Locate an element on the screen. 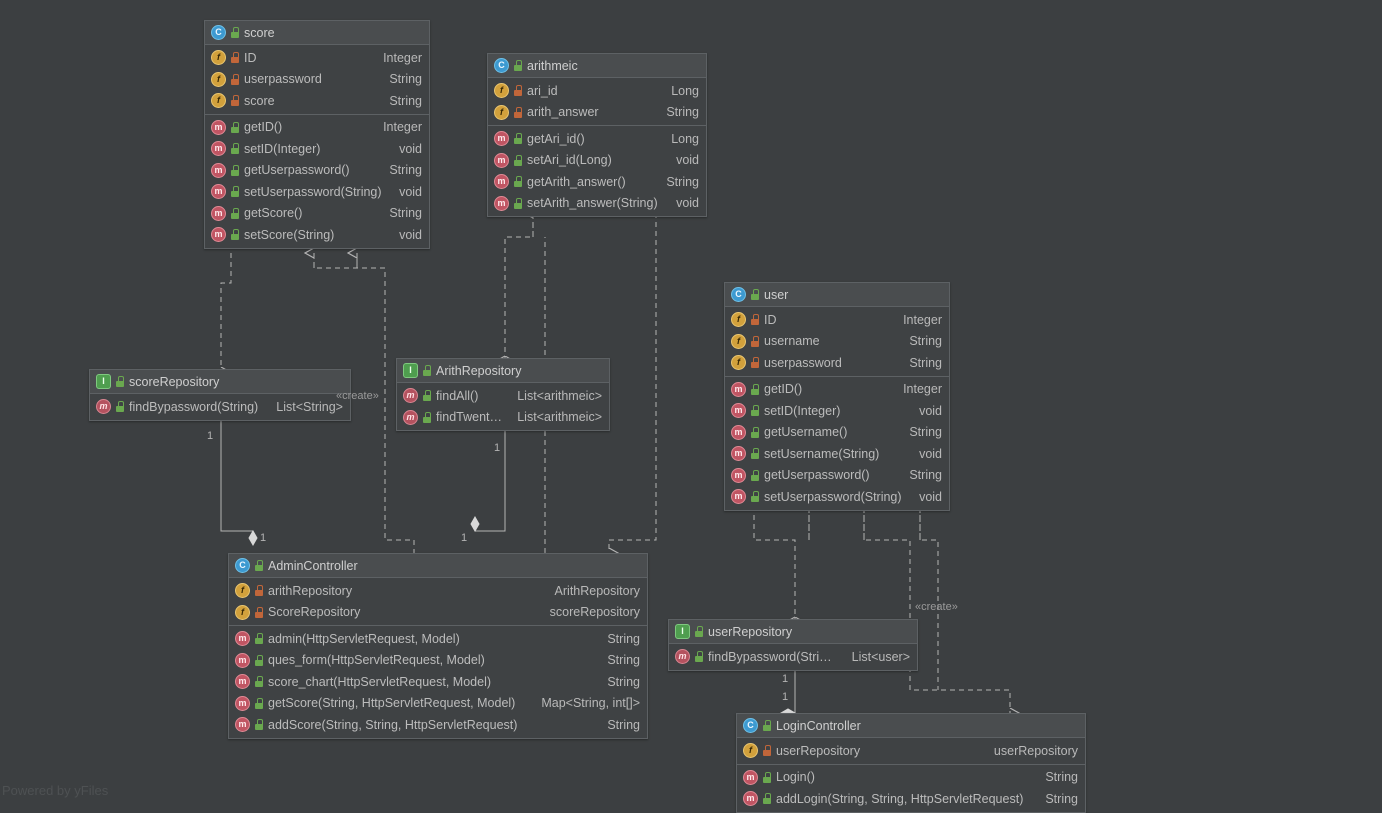  method-row: m findTwenty() List<arithmeic> is located at coordinates (503, 418).